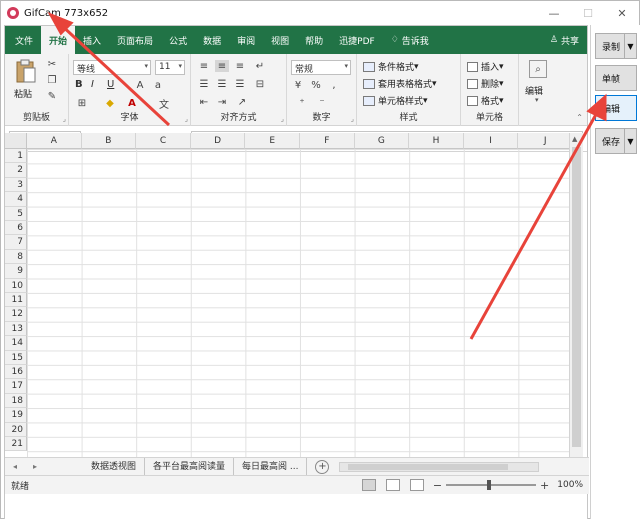 The image size is (640, 519). I want to click on row-header: 6, so click(16, 228).